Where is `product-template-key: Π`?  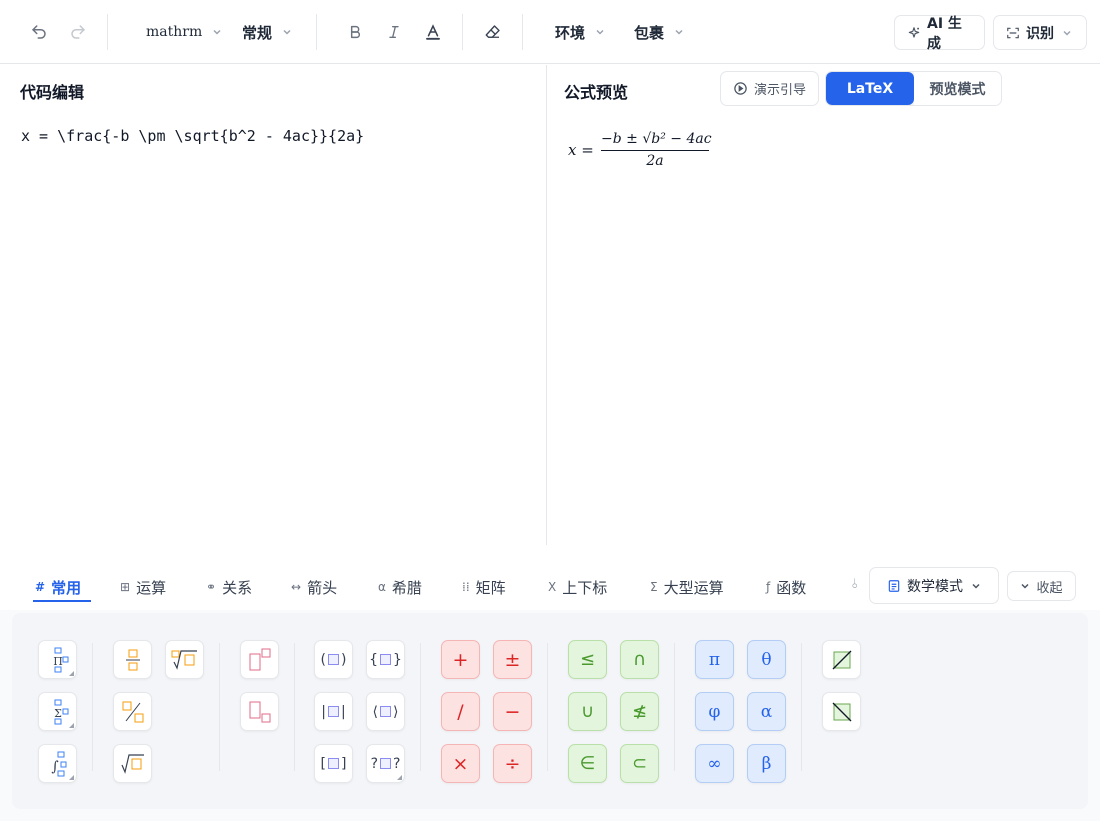 product-template-key: Π is located at coordinates (57, 659).